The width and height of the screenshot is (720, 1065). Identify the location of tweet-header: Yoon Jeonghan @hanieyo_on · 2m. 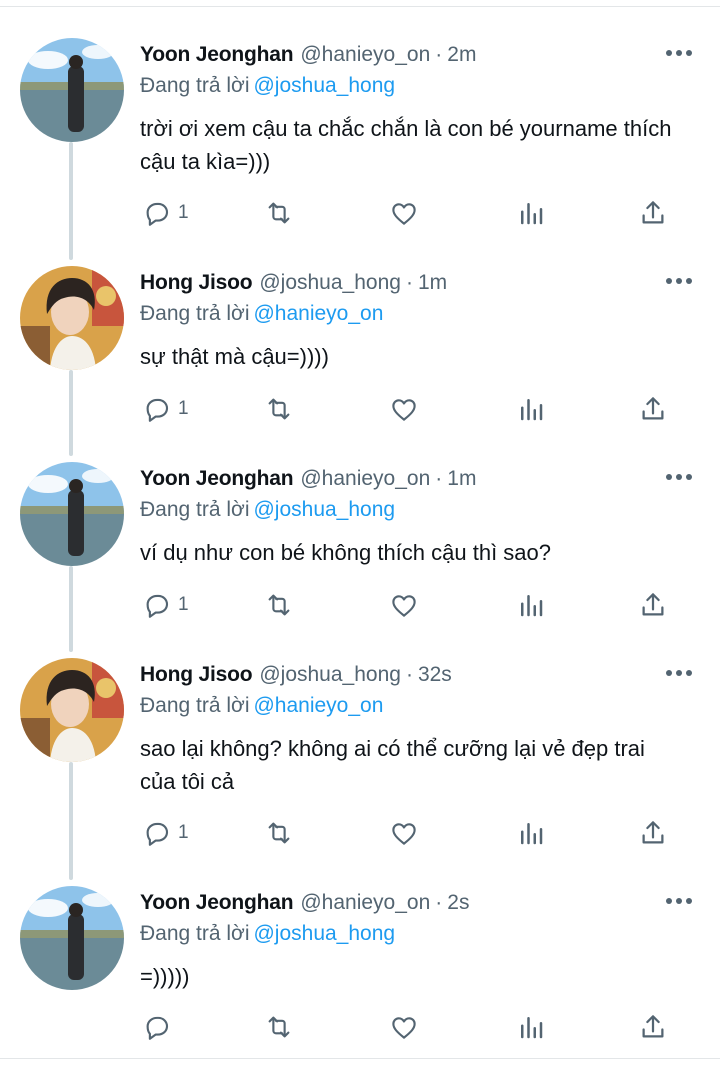
(308, 55).